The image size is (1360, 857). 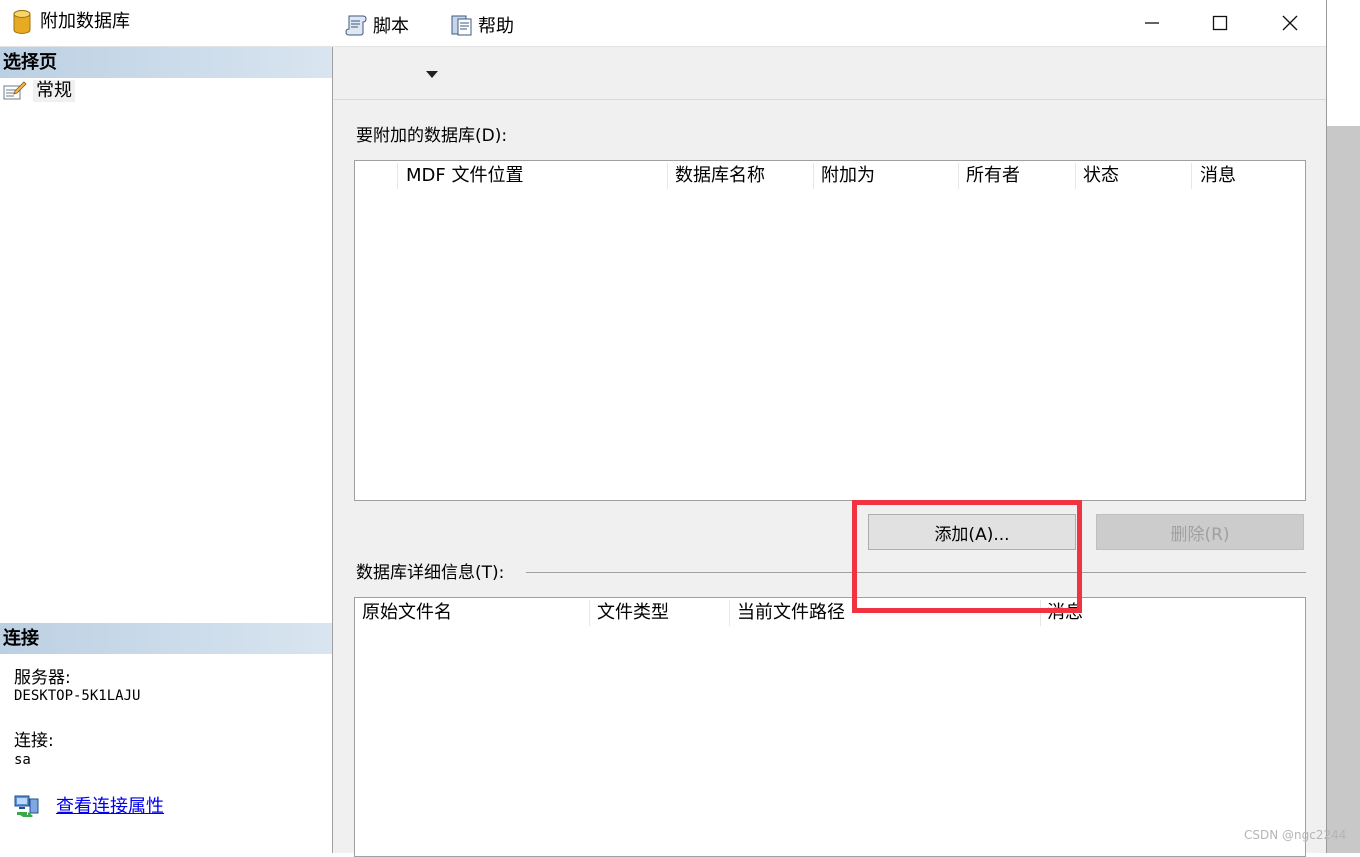 I want to click on help-label: 帮助, so click(x=496, y=26).